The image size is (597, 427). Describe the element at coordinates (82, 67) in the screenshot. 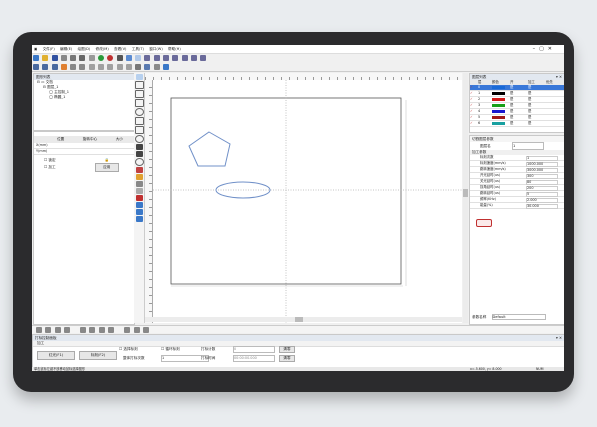

I see `ungroup-icon` at that location.